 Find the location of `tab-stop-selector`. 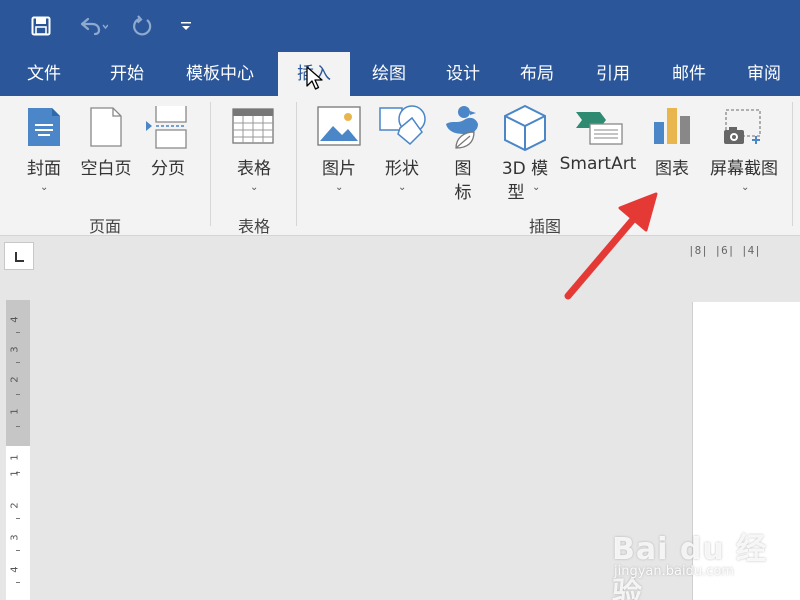

tab-stop-selector is located at coordinates (19, 256).